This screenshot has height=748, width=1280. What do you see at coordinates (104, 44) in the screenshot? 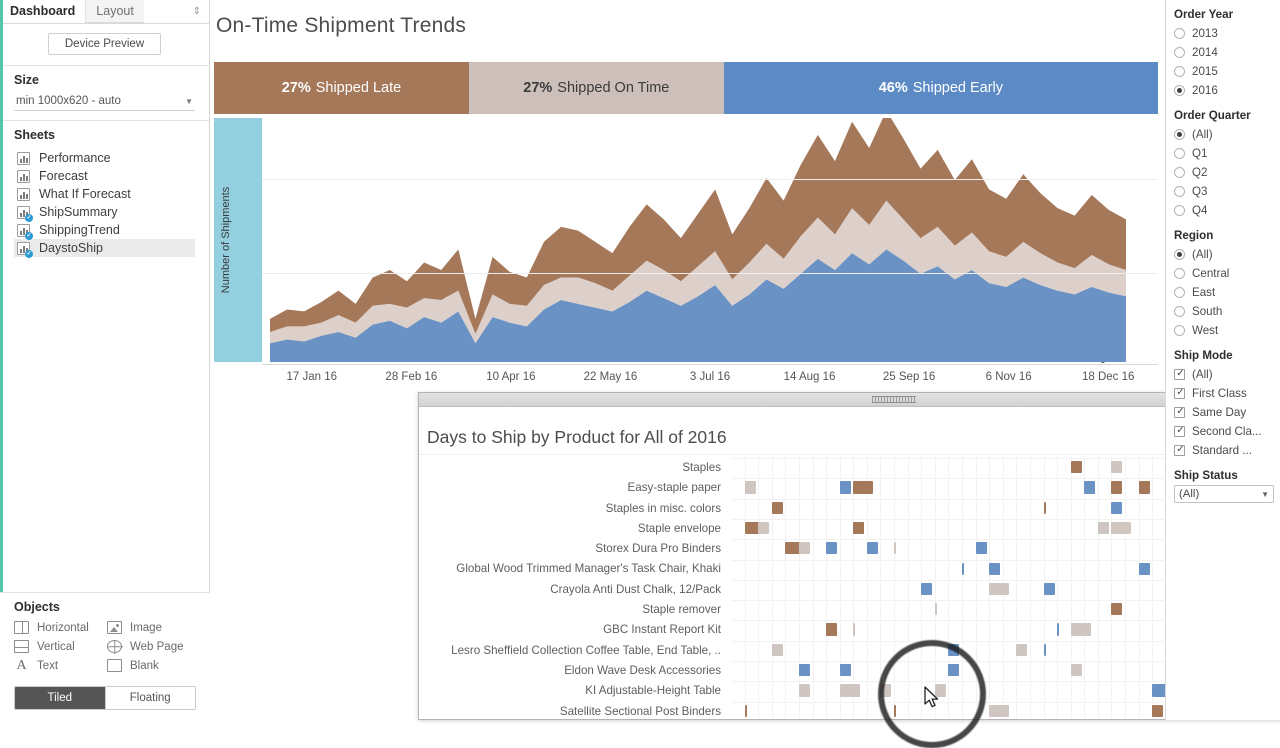
I see `device-preview-button: Device Preview` at bounding box center [104, 44].